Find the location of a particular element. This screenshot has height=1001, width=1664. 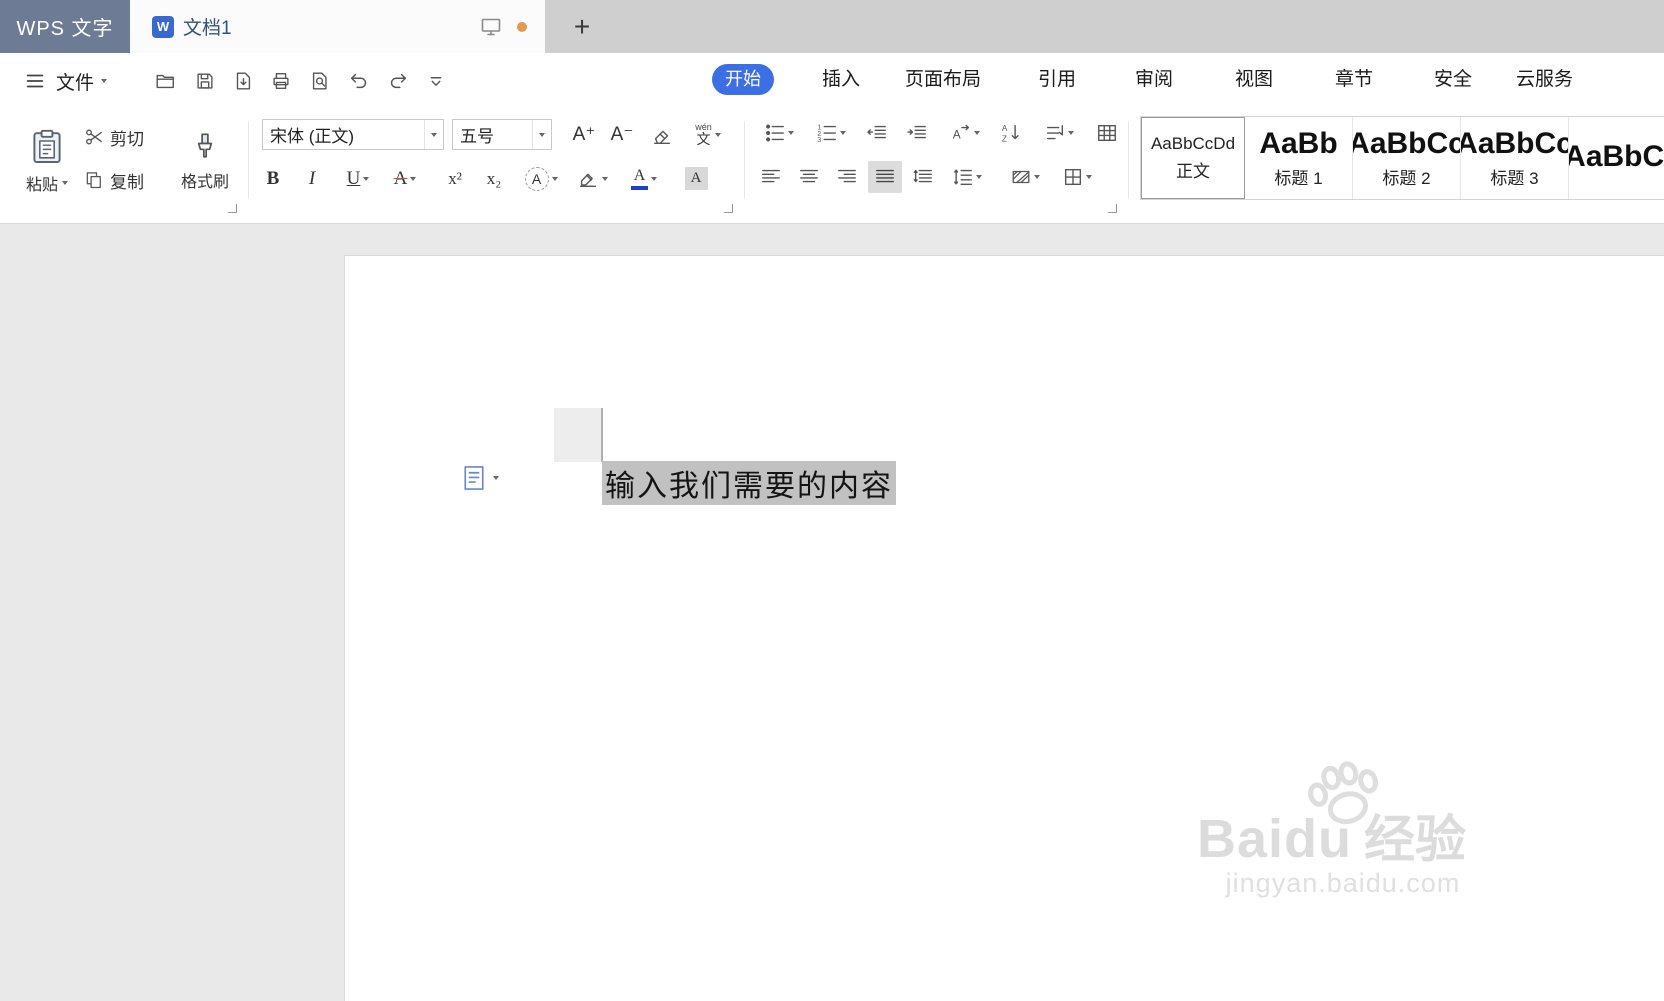

style-heading-1: AaBb 标题 1 is located at coordinates (1299, 158).